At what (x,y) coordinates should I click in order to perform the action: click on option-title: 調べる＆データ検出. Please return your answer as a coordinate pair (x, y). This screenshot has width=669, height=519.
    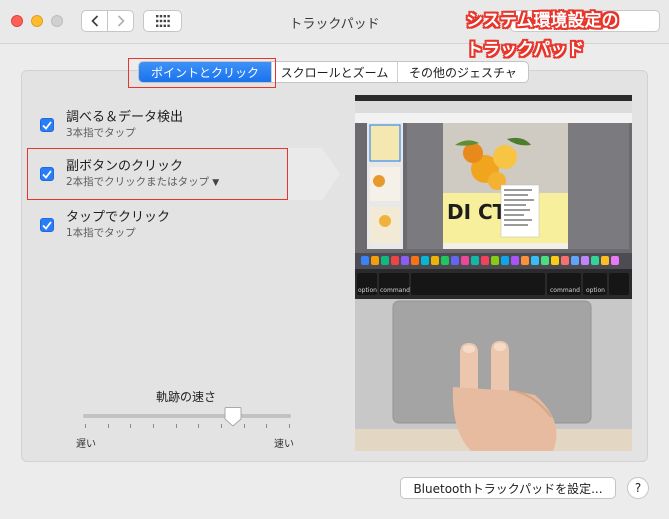
    Looking at the image, I should click on (125, 117).